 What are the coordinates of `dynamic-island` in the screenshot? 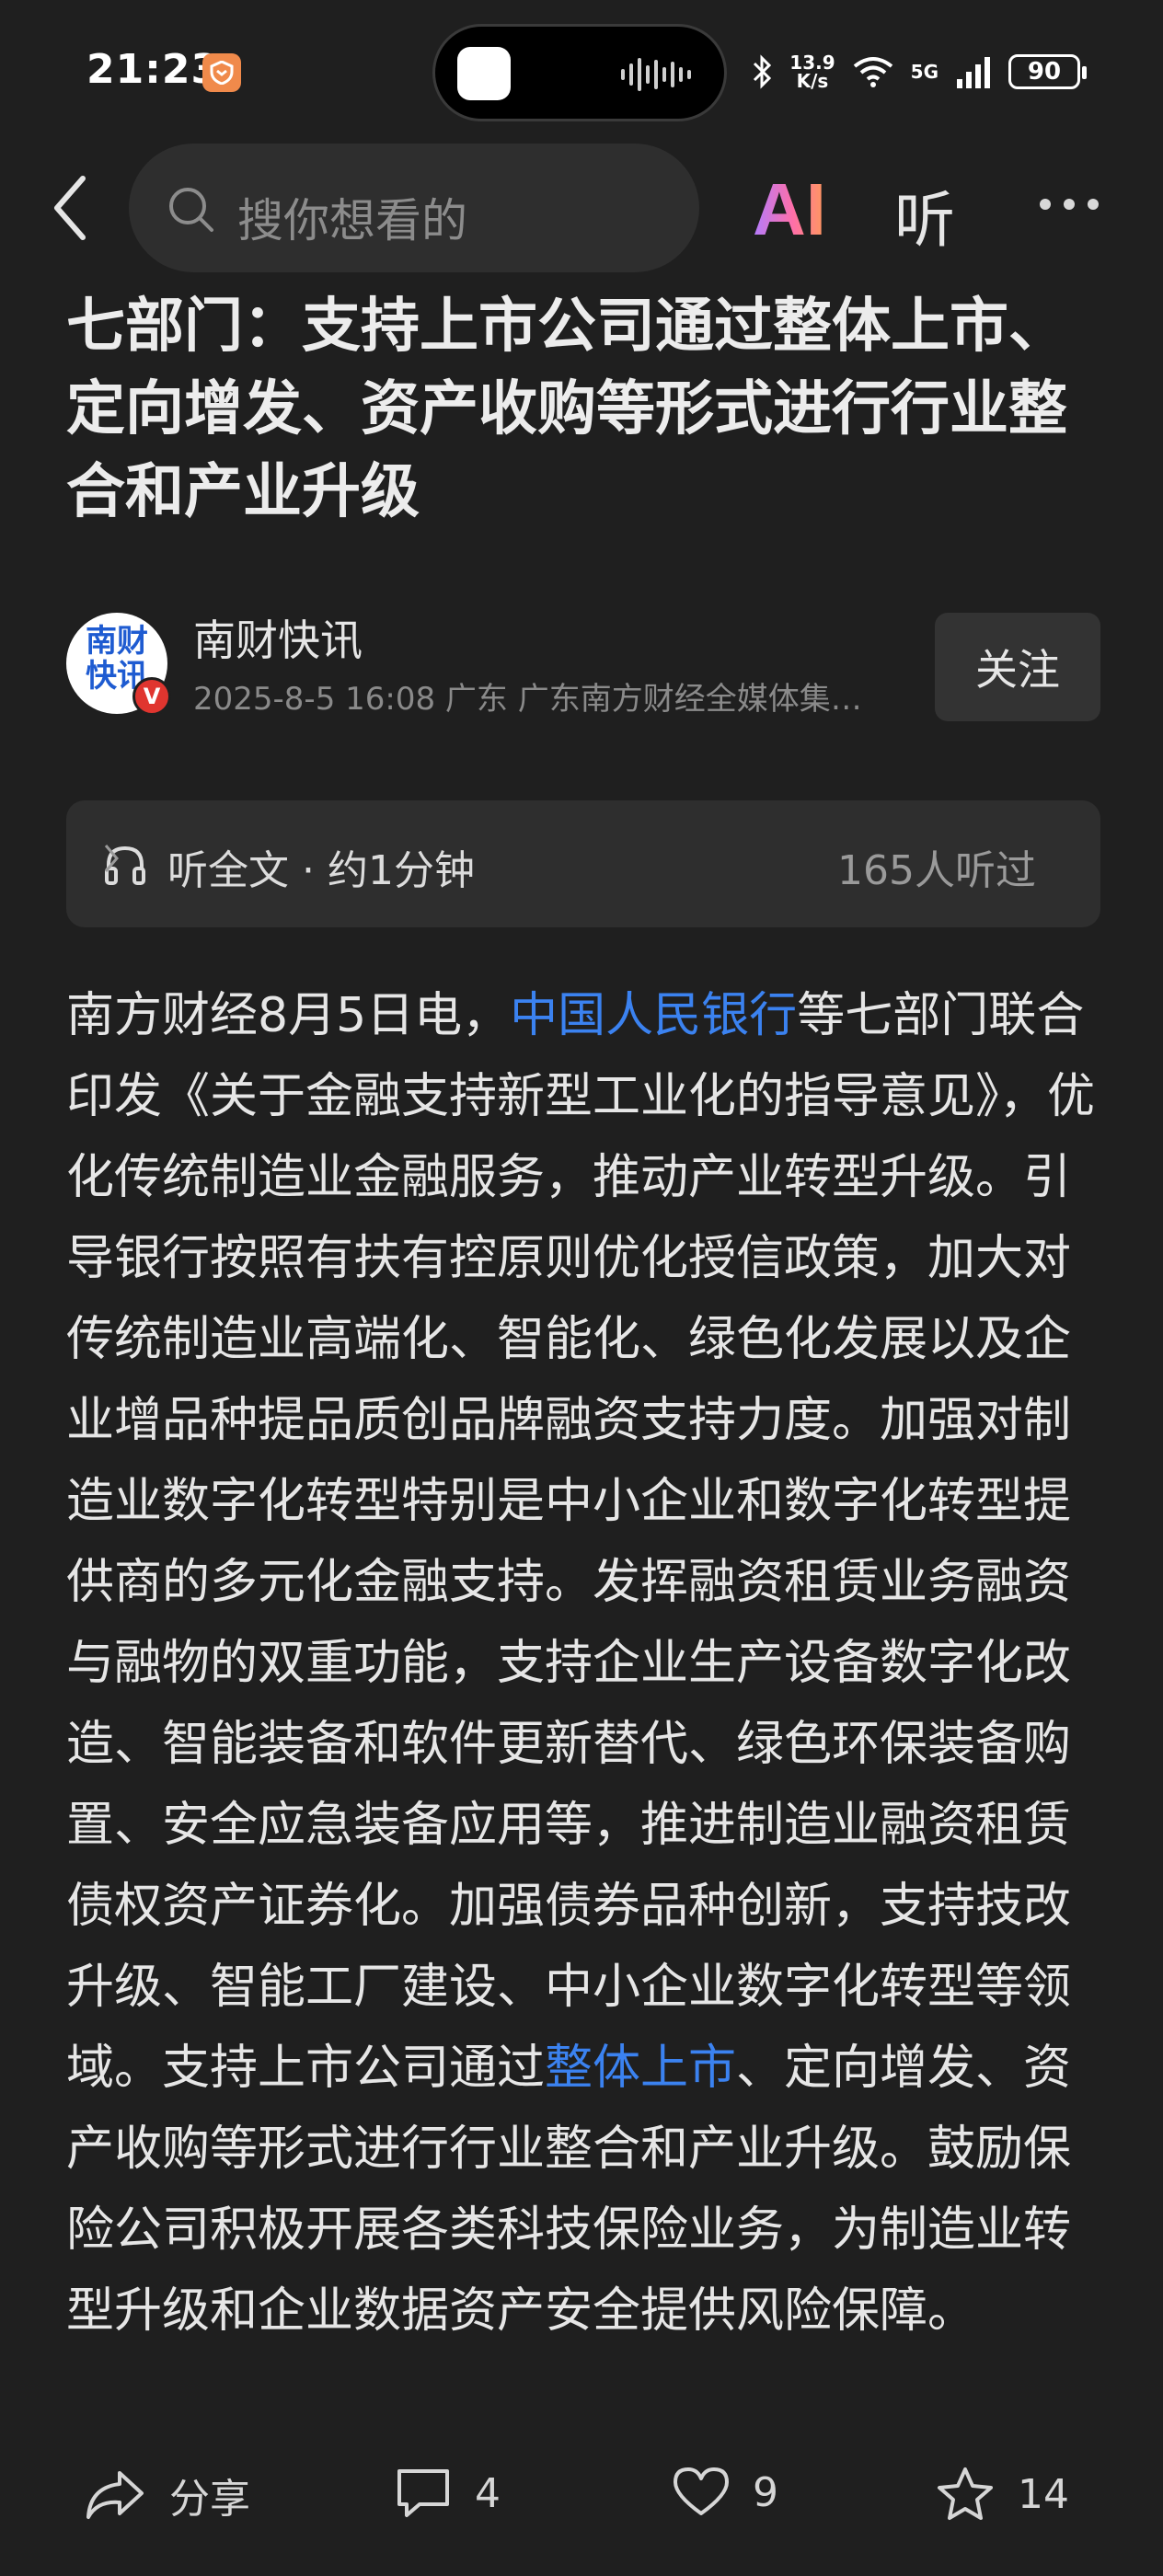 It's located at (580, 72).